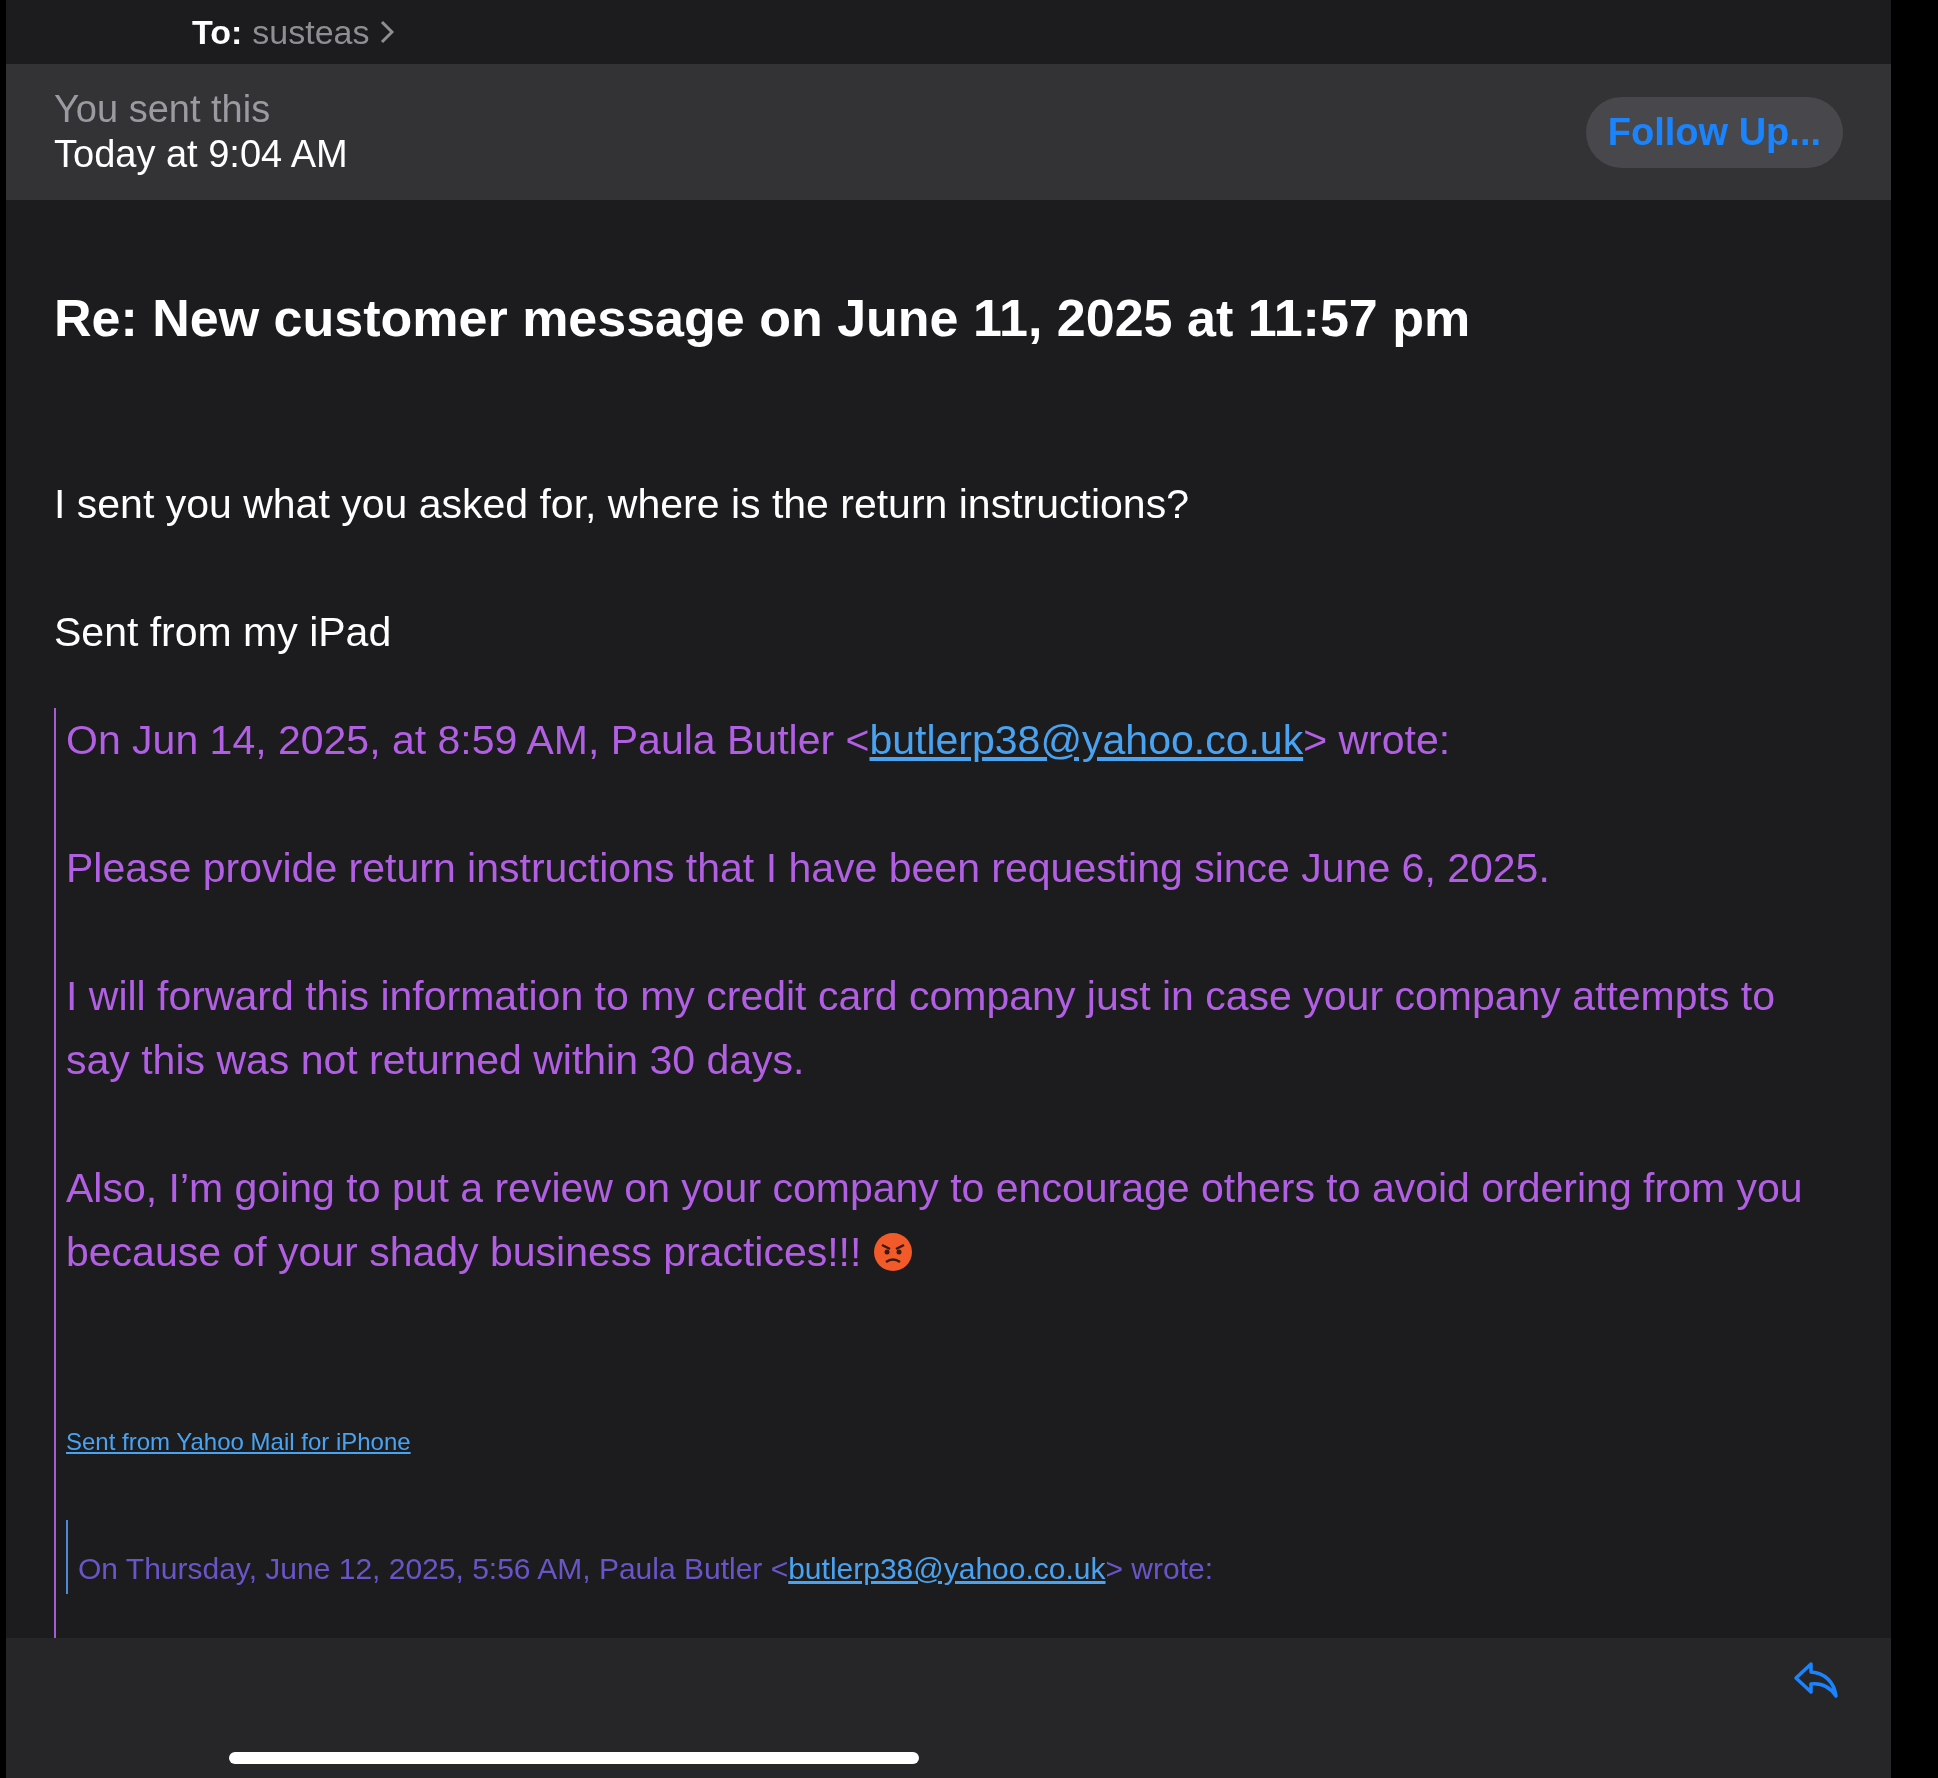 The width and height of the screenshot is (1938, 1778). What do you see at coordinates (759, 740) in the screenshot?
I see `quote-attribution: On Jun 14, 2025, at 8:59 AM, Paula Butler <butlerp38@yahoo.co.uk> wrote:` at bounding box center [759, 740].